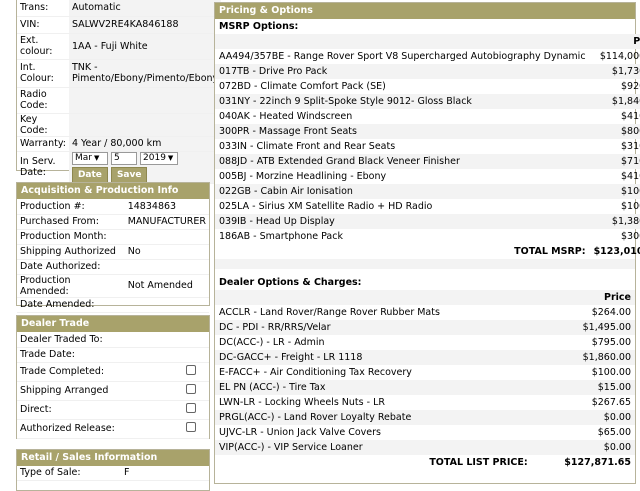 This screenshot has width=640, height=491. Describe the element at coordinates (71, 252) in the screenshot. I see `acquisition-label: Shipping Authorized` at that location.